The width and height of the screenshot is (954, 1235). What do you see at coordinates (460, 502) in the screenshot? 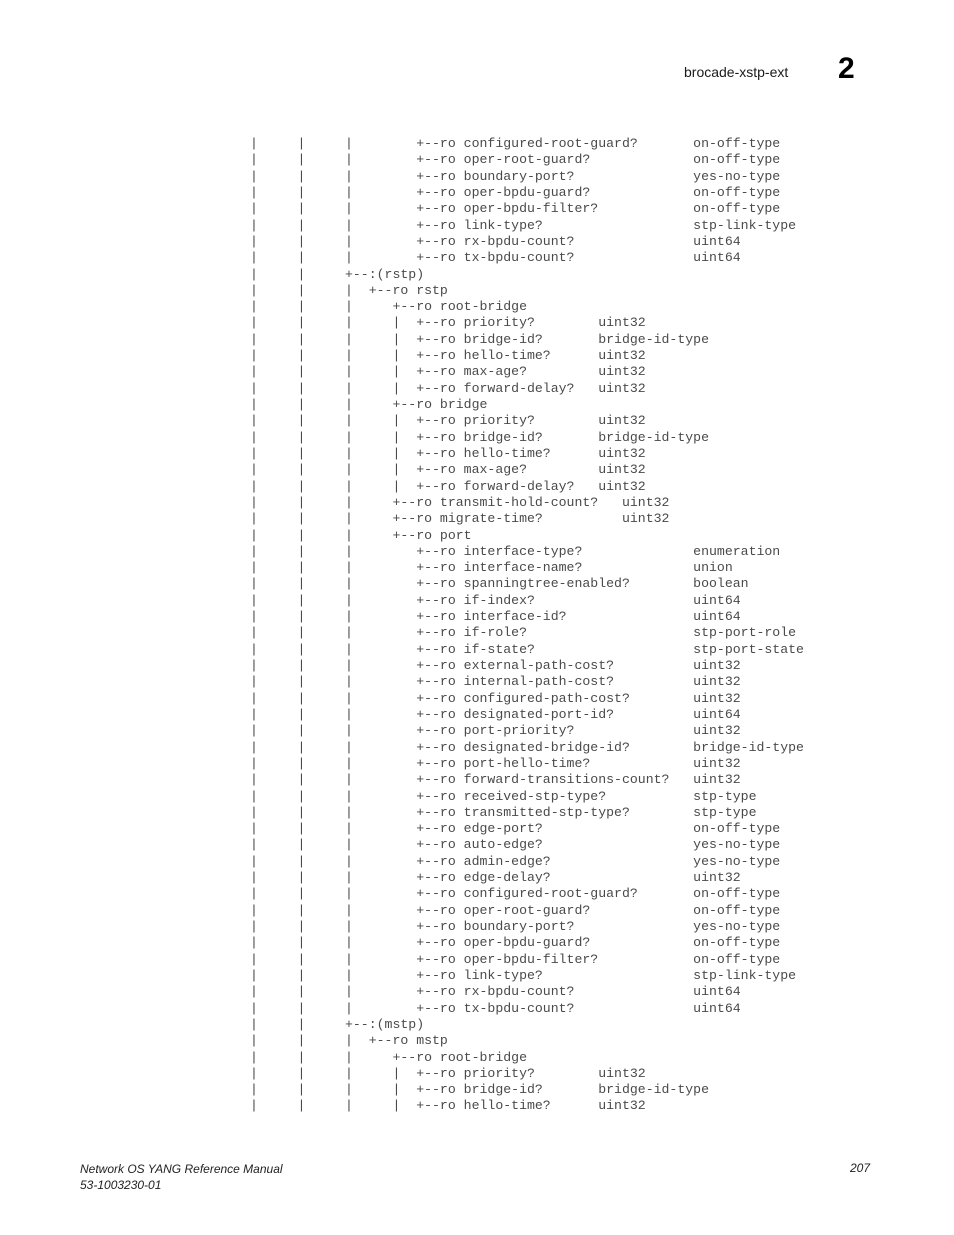
I see `tree-line: | | | +--ro transmit-hold-count? uint32` at bounding box center [460, 502].